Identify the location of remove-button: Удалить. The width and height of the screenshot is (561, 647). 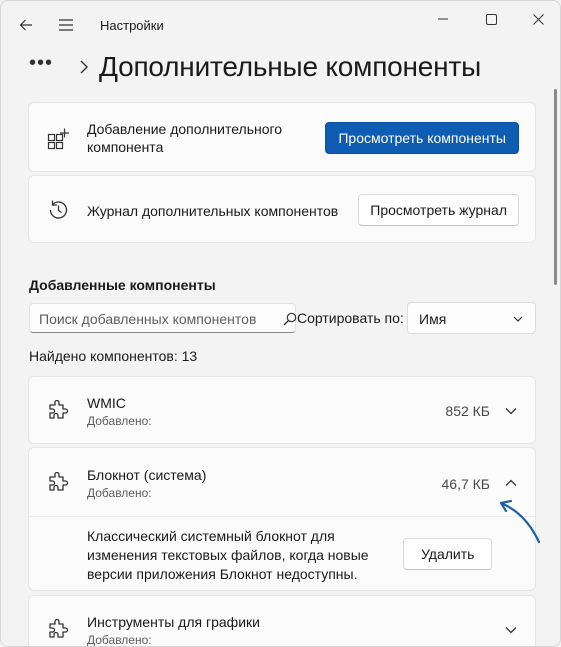
(448, 554).